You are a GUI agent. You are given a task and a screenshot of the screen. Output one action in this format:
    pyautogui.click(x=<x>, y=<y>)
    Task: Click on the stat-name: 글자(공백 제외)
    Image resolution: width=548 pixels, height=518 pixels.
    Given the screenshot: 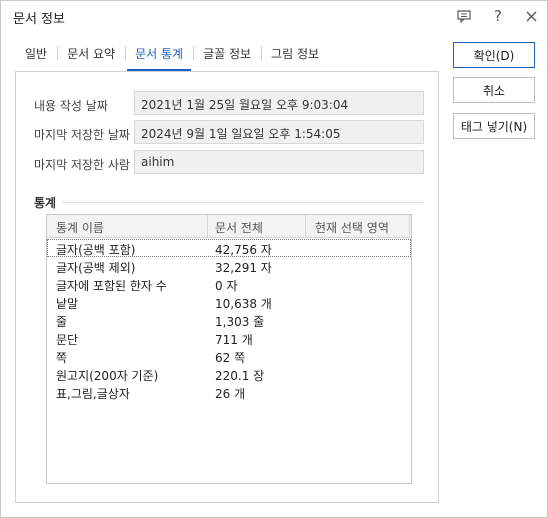 What is the action you would take?
    pyautogui.click(x=96, y=268)
    